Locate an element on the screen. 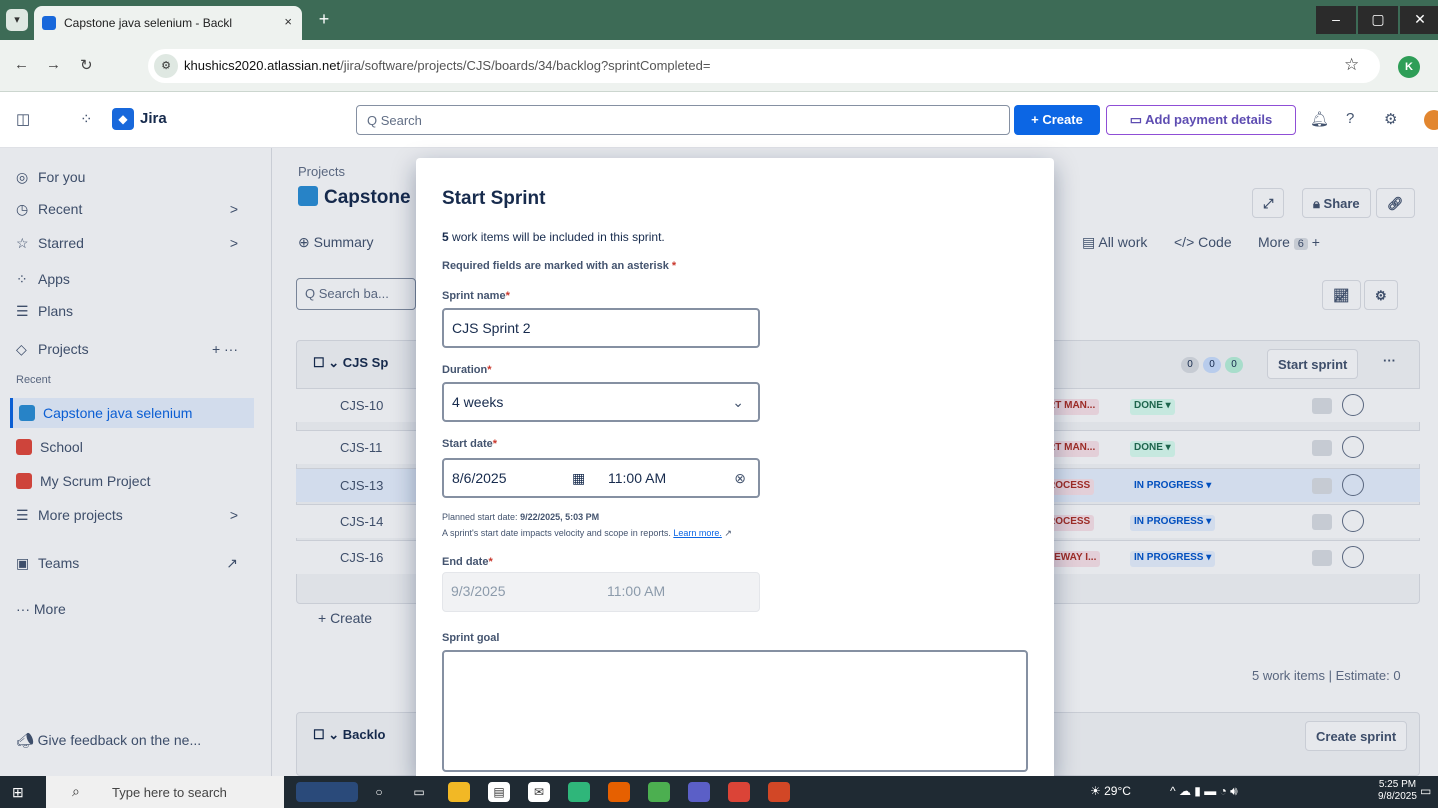 This screenshot has height=808, width=1438. bookmark-star-icon: ☆ is located at coordinates (1351, 65).